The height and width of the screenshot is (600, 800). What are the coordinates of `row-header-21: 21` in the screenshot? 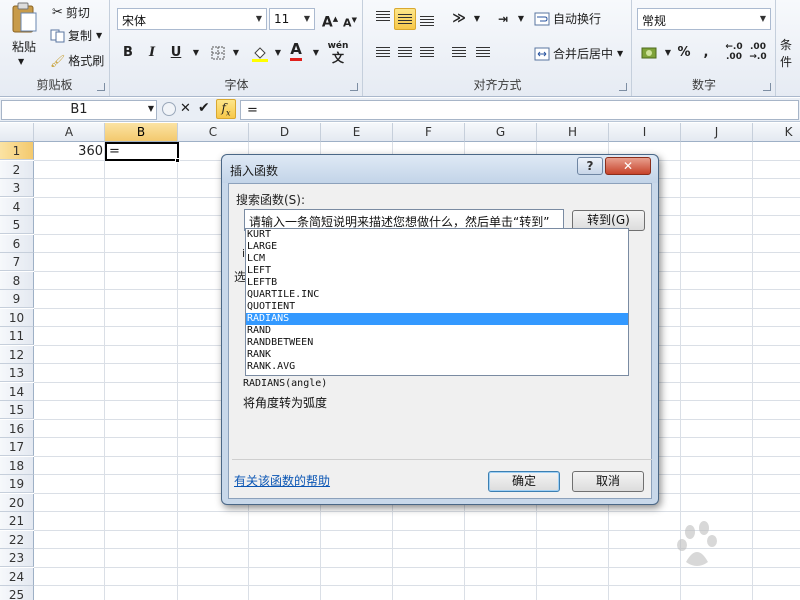 It's located at (17, 521).